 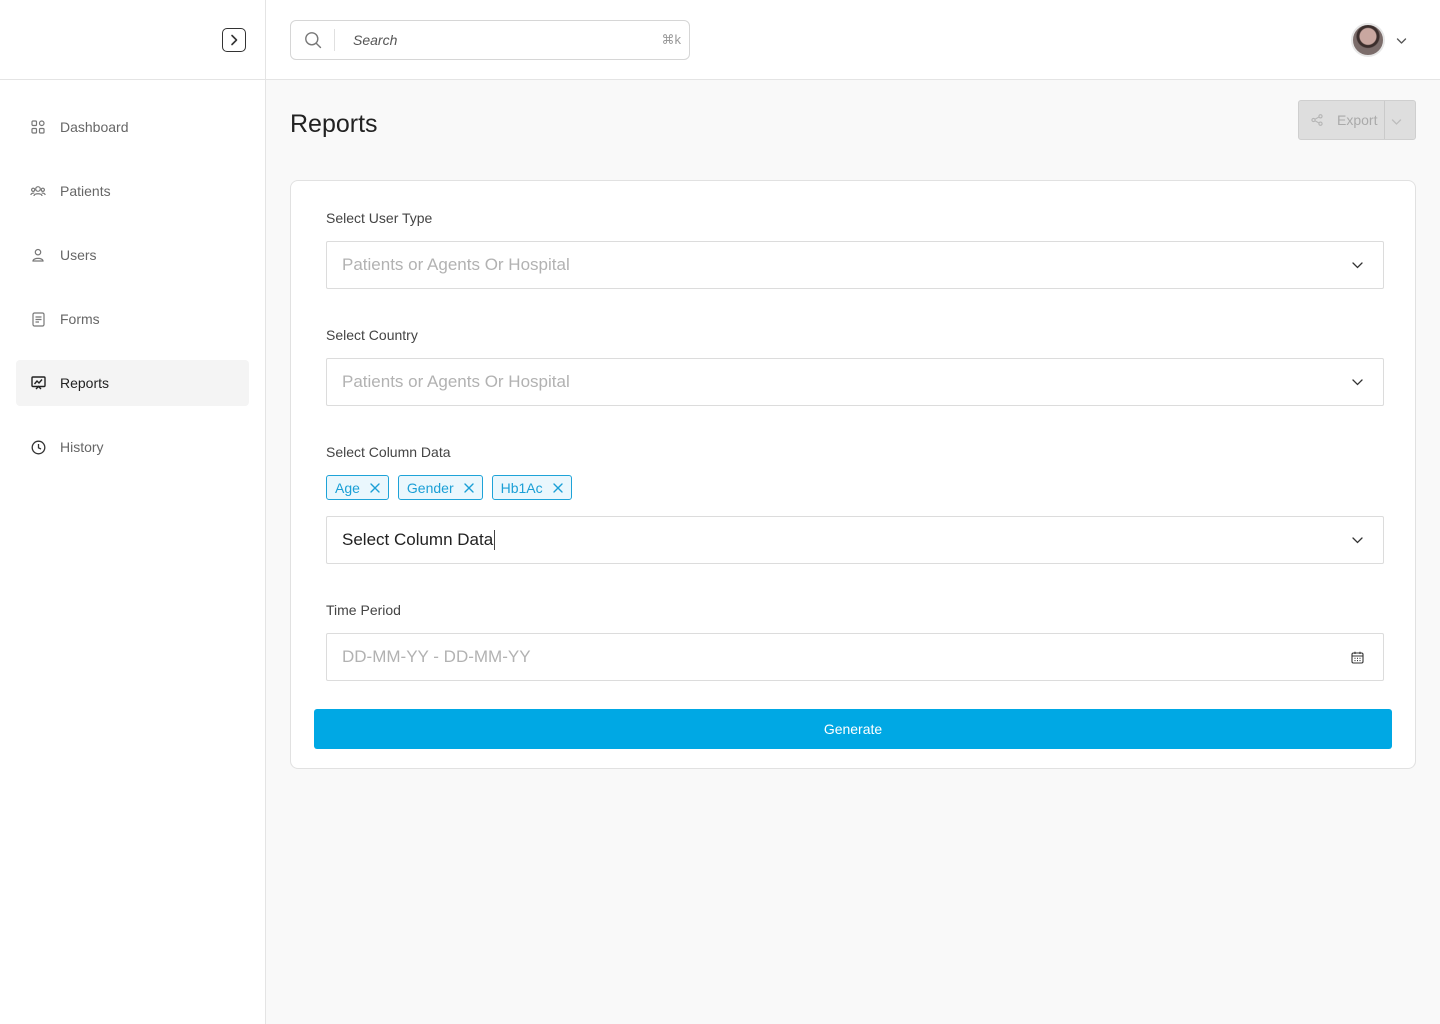 I want to click on column-data-select: Select Column Data, so click(x=855, y=540).